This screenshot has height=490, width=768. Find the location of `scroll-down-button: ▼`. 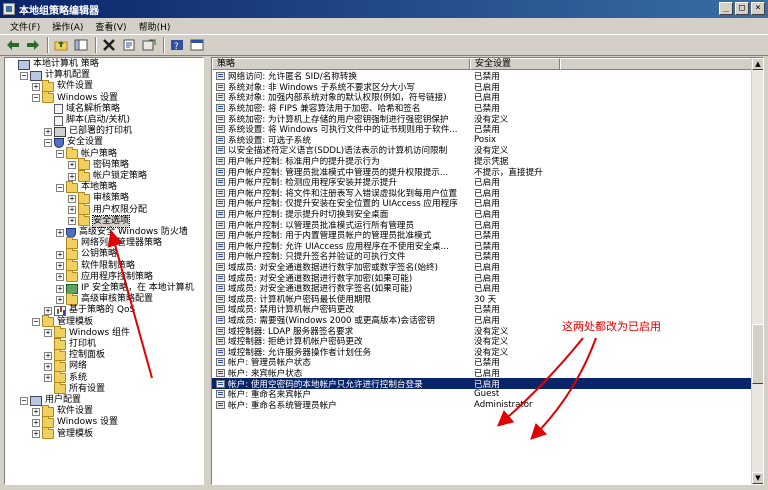

scroll-down-button: ▼ is located at coordinates (757, 478).